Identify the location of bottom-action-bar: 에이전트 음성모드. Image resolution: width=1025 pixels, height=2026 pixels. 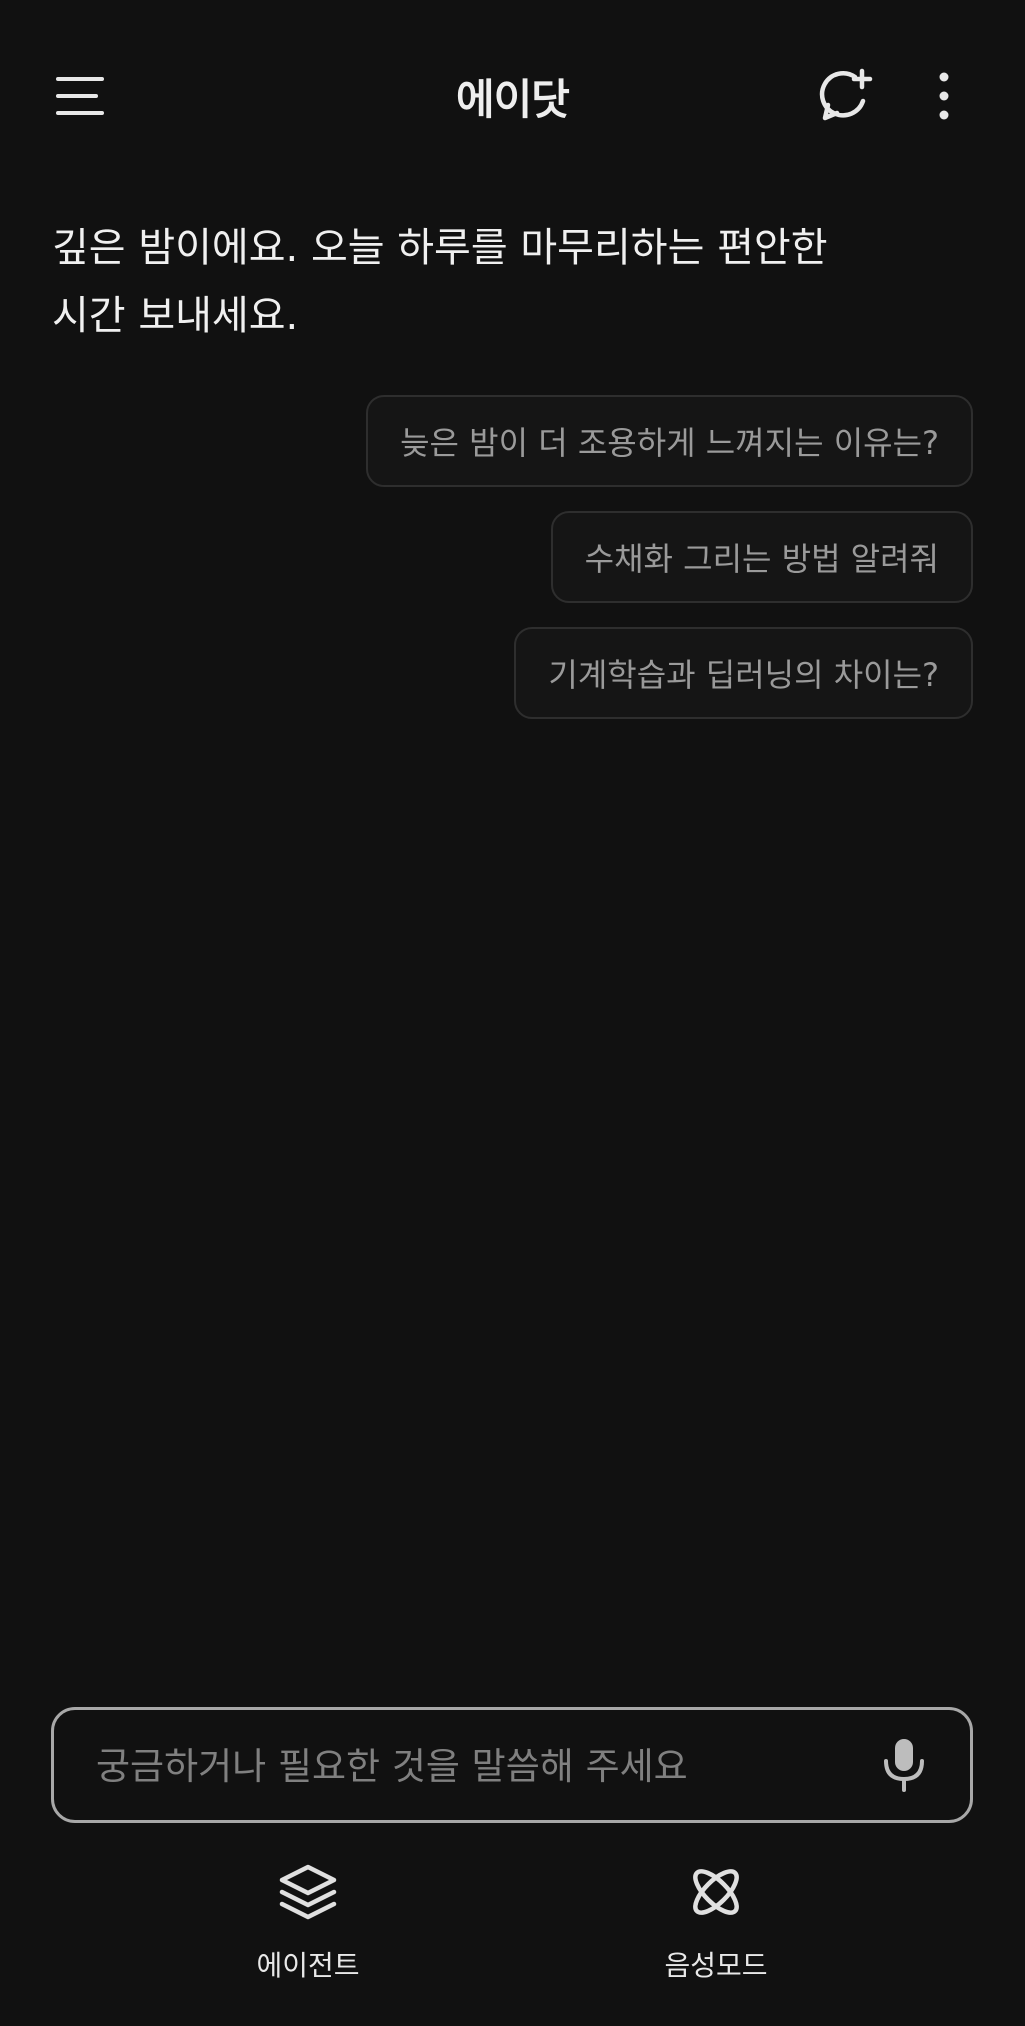
(512, 1930).